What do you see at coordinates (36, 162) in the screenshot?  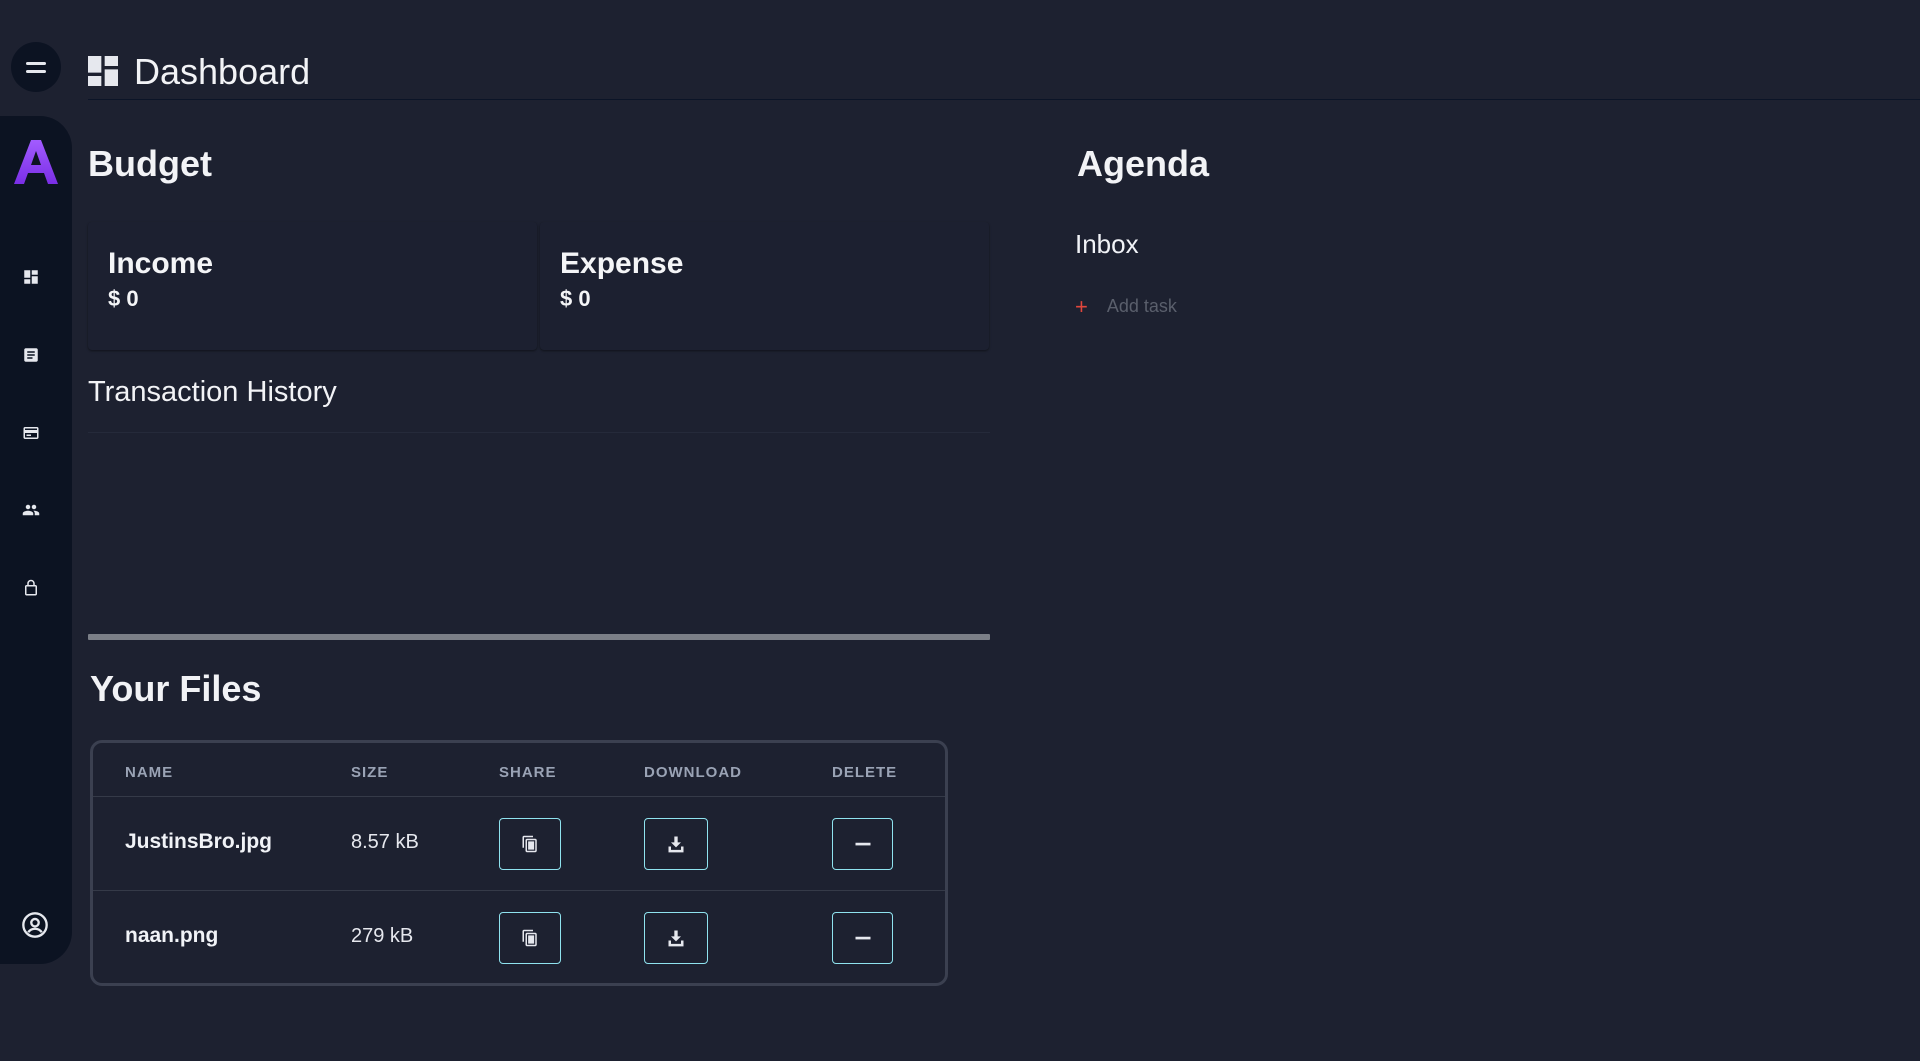 I see `app-logo` at bounding box center [36, 162].